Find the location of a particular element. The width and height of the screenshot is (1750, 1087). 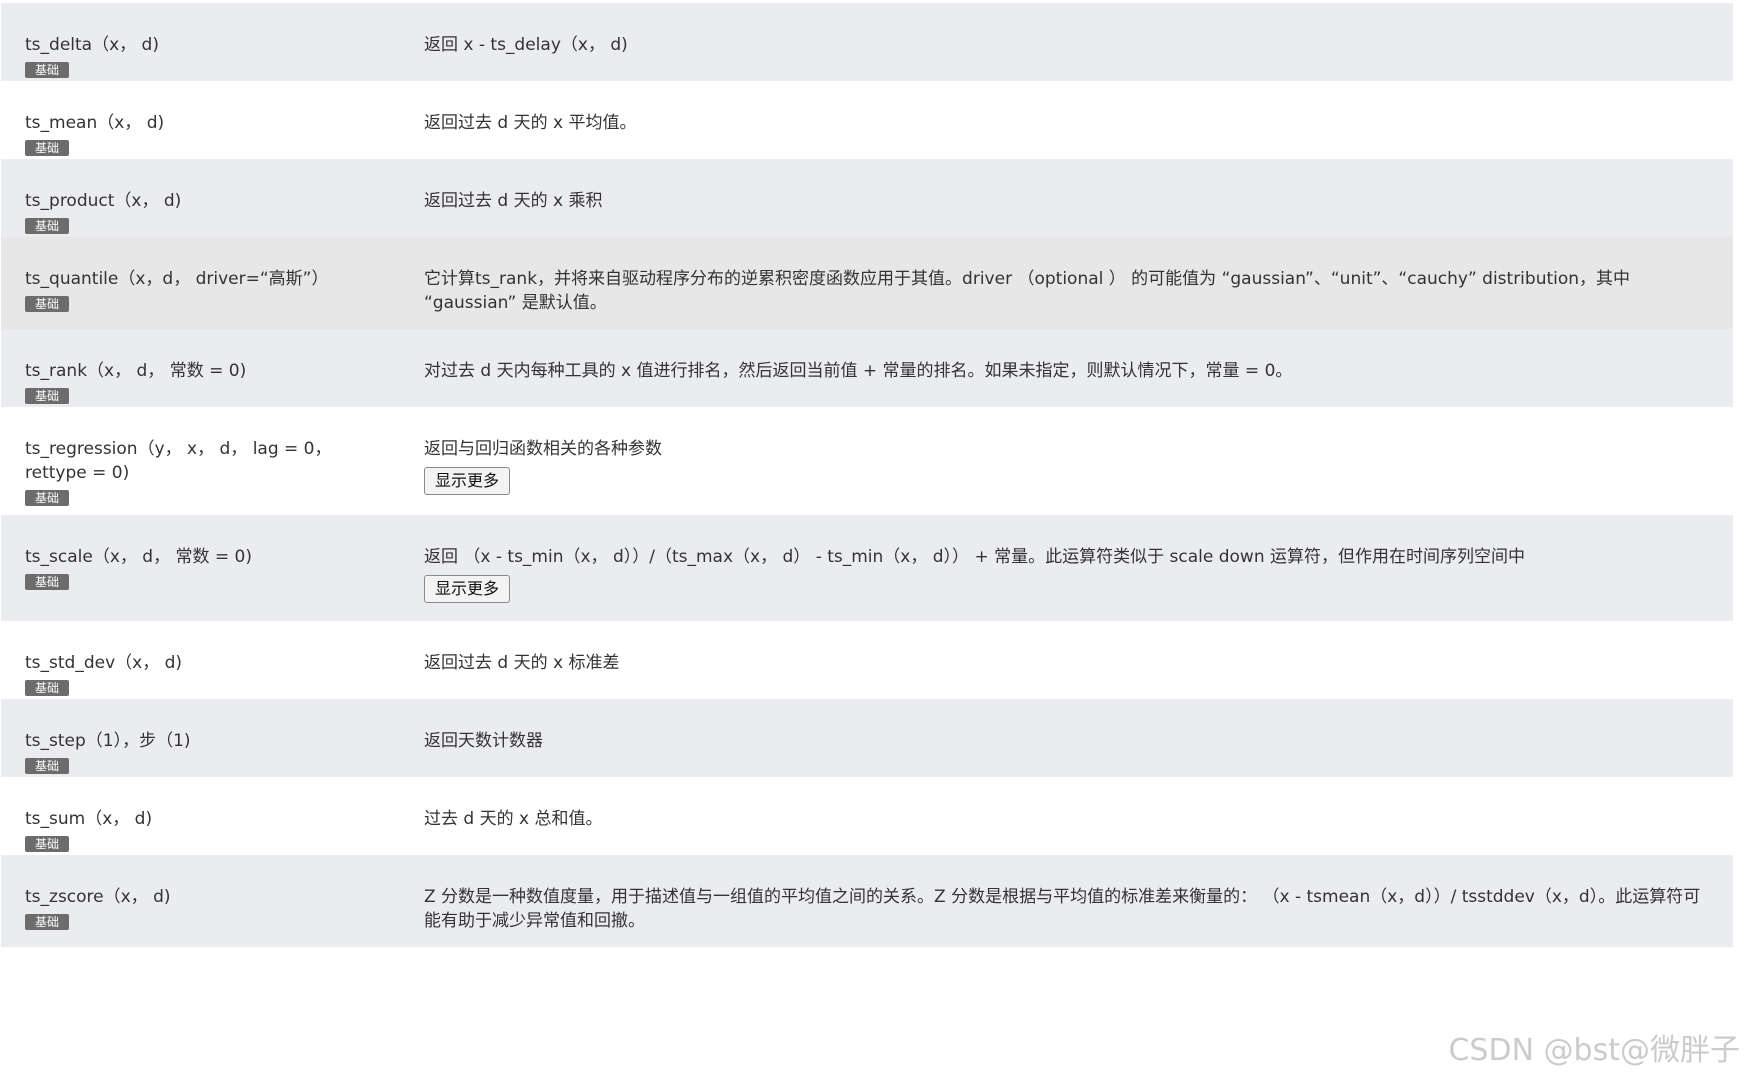

operator-name: ts_step（1），步（1) 基础 is located at coordinates (205, 753).